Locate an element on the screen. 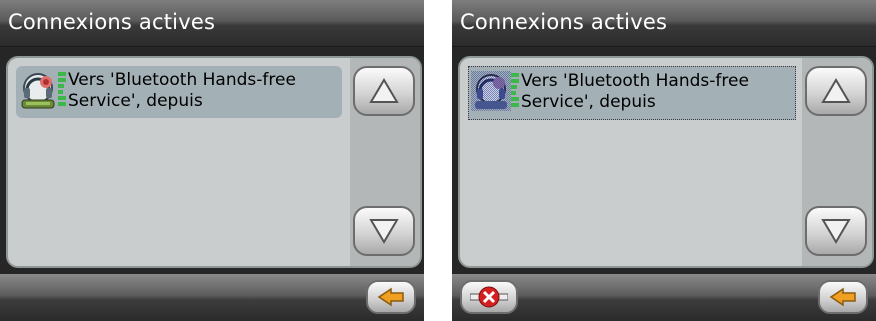 This screenshot has width=876, height=321. disconnect-icon is located at coordinates (489, 297).